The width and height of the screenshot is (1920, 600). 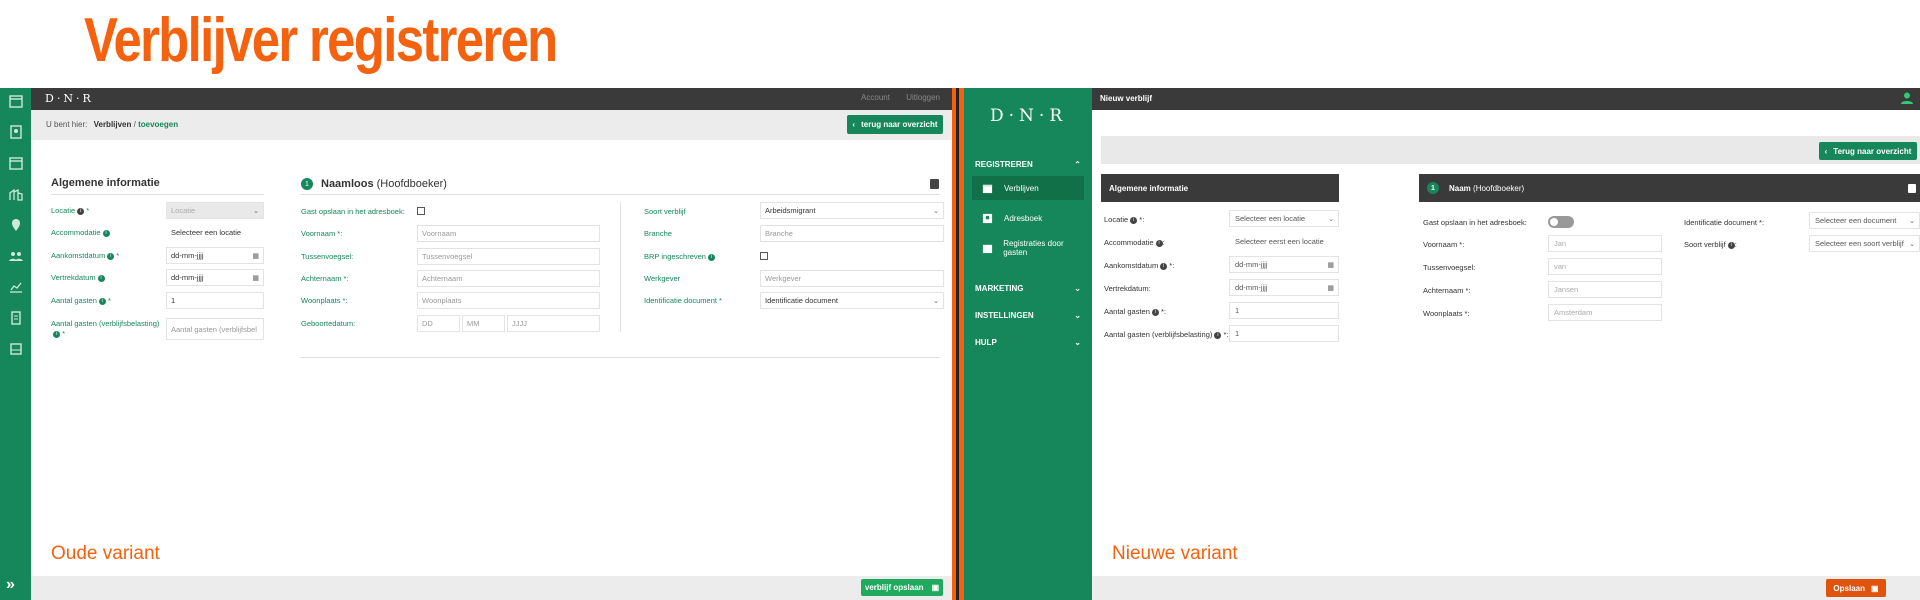 What do you see at coordinates (1028, 248) in the screenshot?
I see `sidebar-item-registraties: Registraties door gasten` at bounding box center [1028, 248].